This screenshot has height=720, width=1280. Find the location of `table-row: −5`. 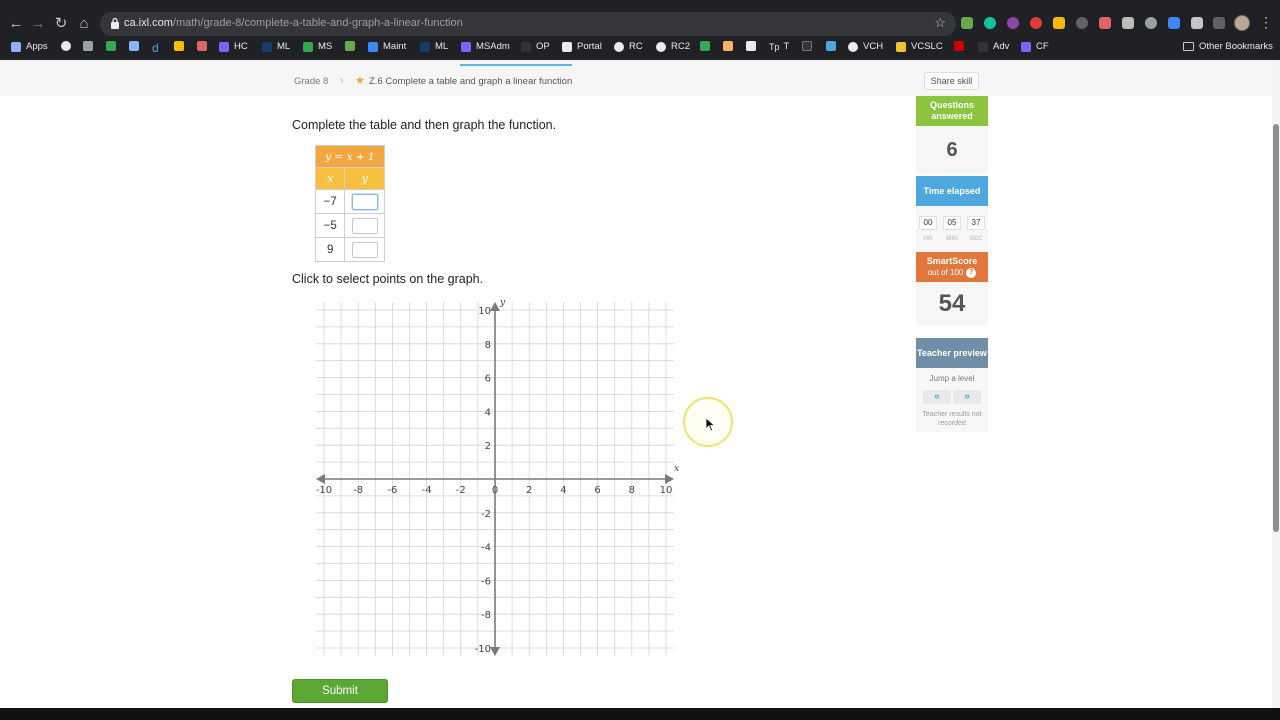

table-row: −5 is located at coordinates (349, 225).